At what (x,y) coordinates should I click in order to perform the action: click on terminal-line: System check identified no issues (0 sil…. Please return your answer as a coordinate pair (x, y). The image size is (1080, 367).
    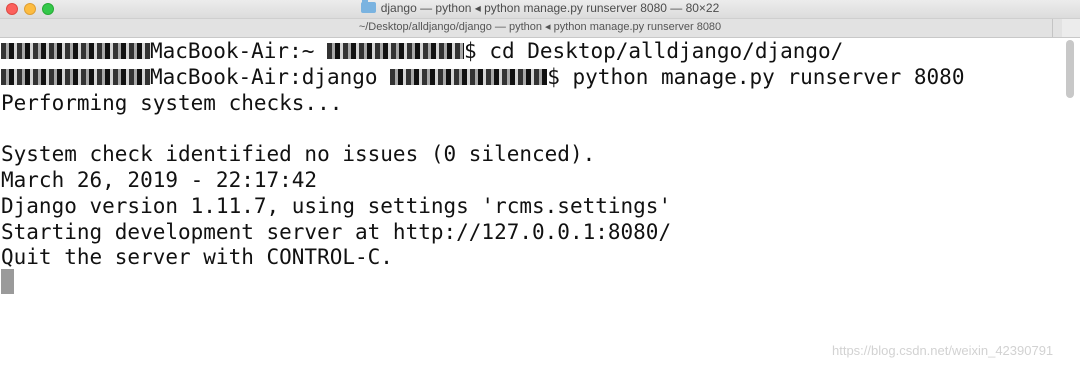
    Looking at the image, I should click on (298, 154).